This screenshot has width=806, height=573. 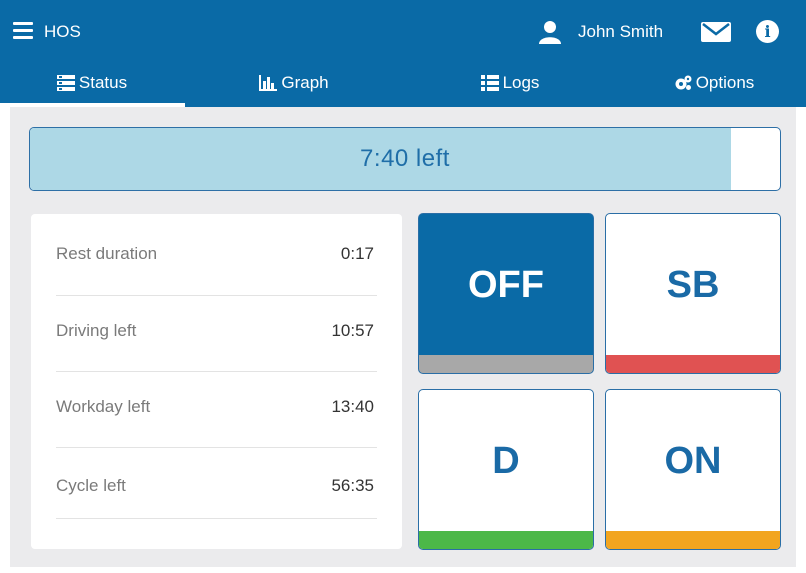 What do you see at coordinates (403, 83) in the screenshot?
I see `tab-bar: Status Graph Logs Options` at bounding box center [403, 83].